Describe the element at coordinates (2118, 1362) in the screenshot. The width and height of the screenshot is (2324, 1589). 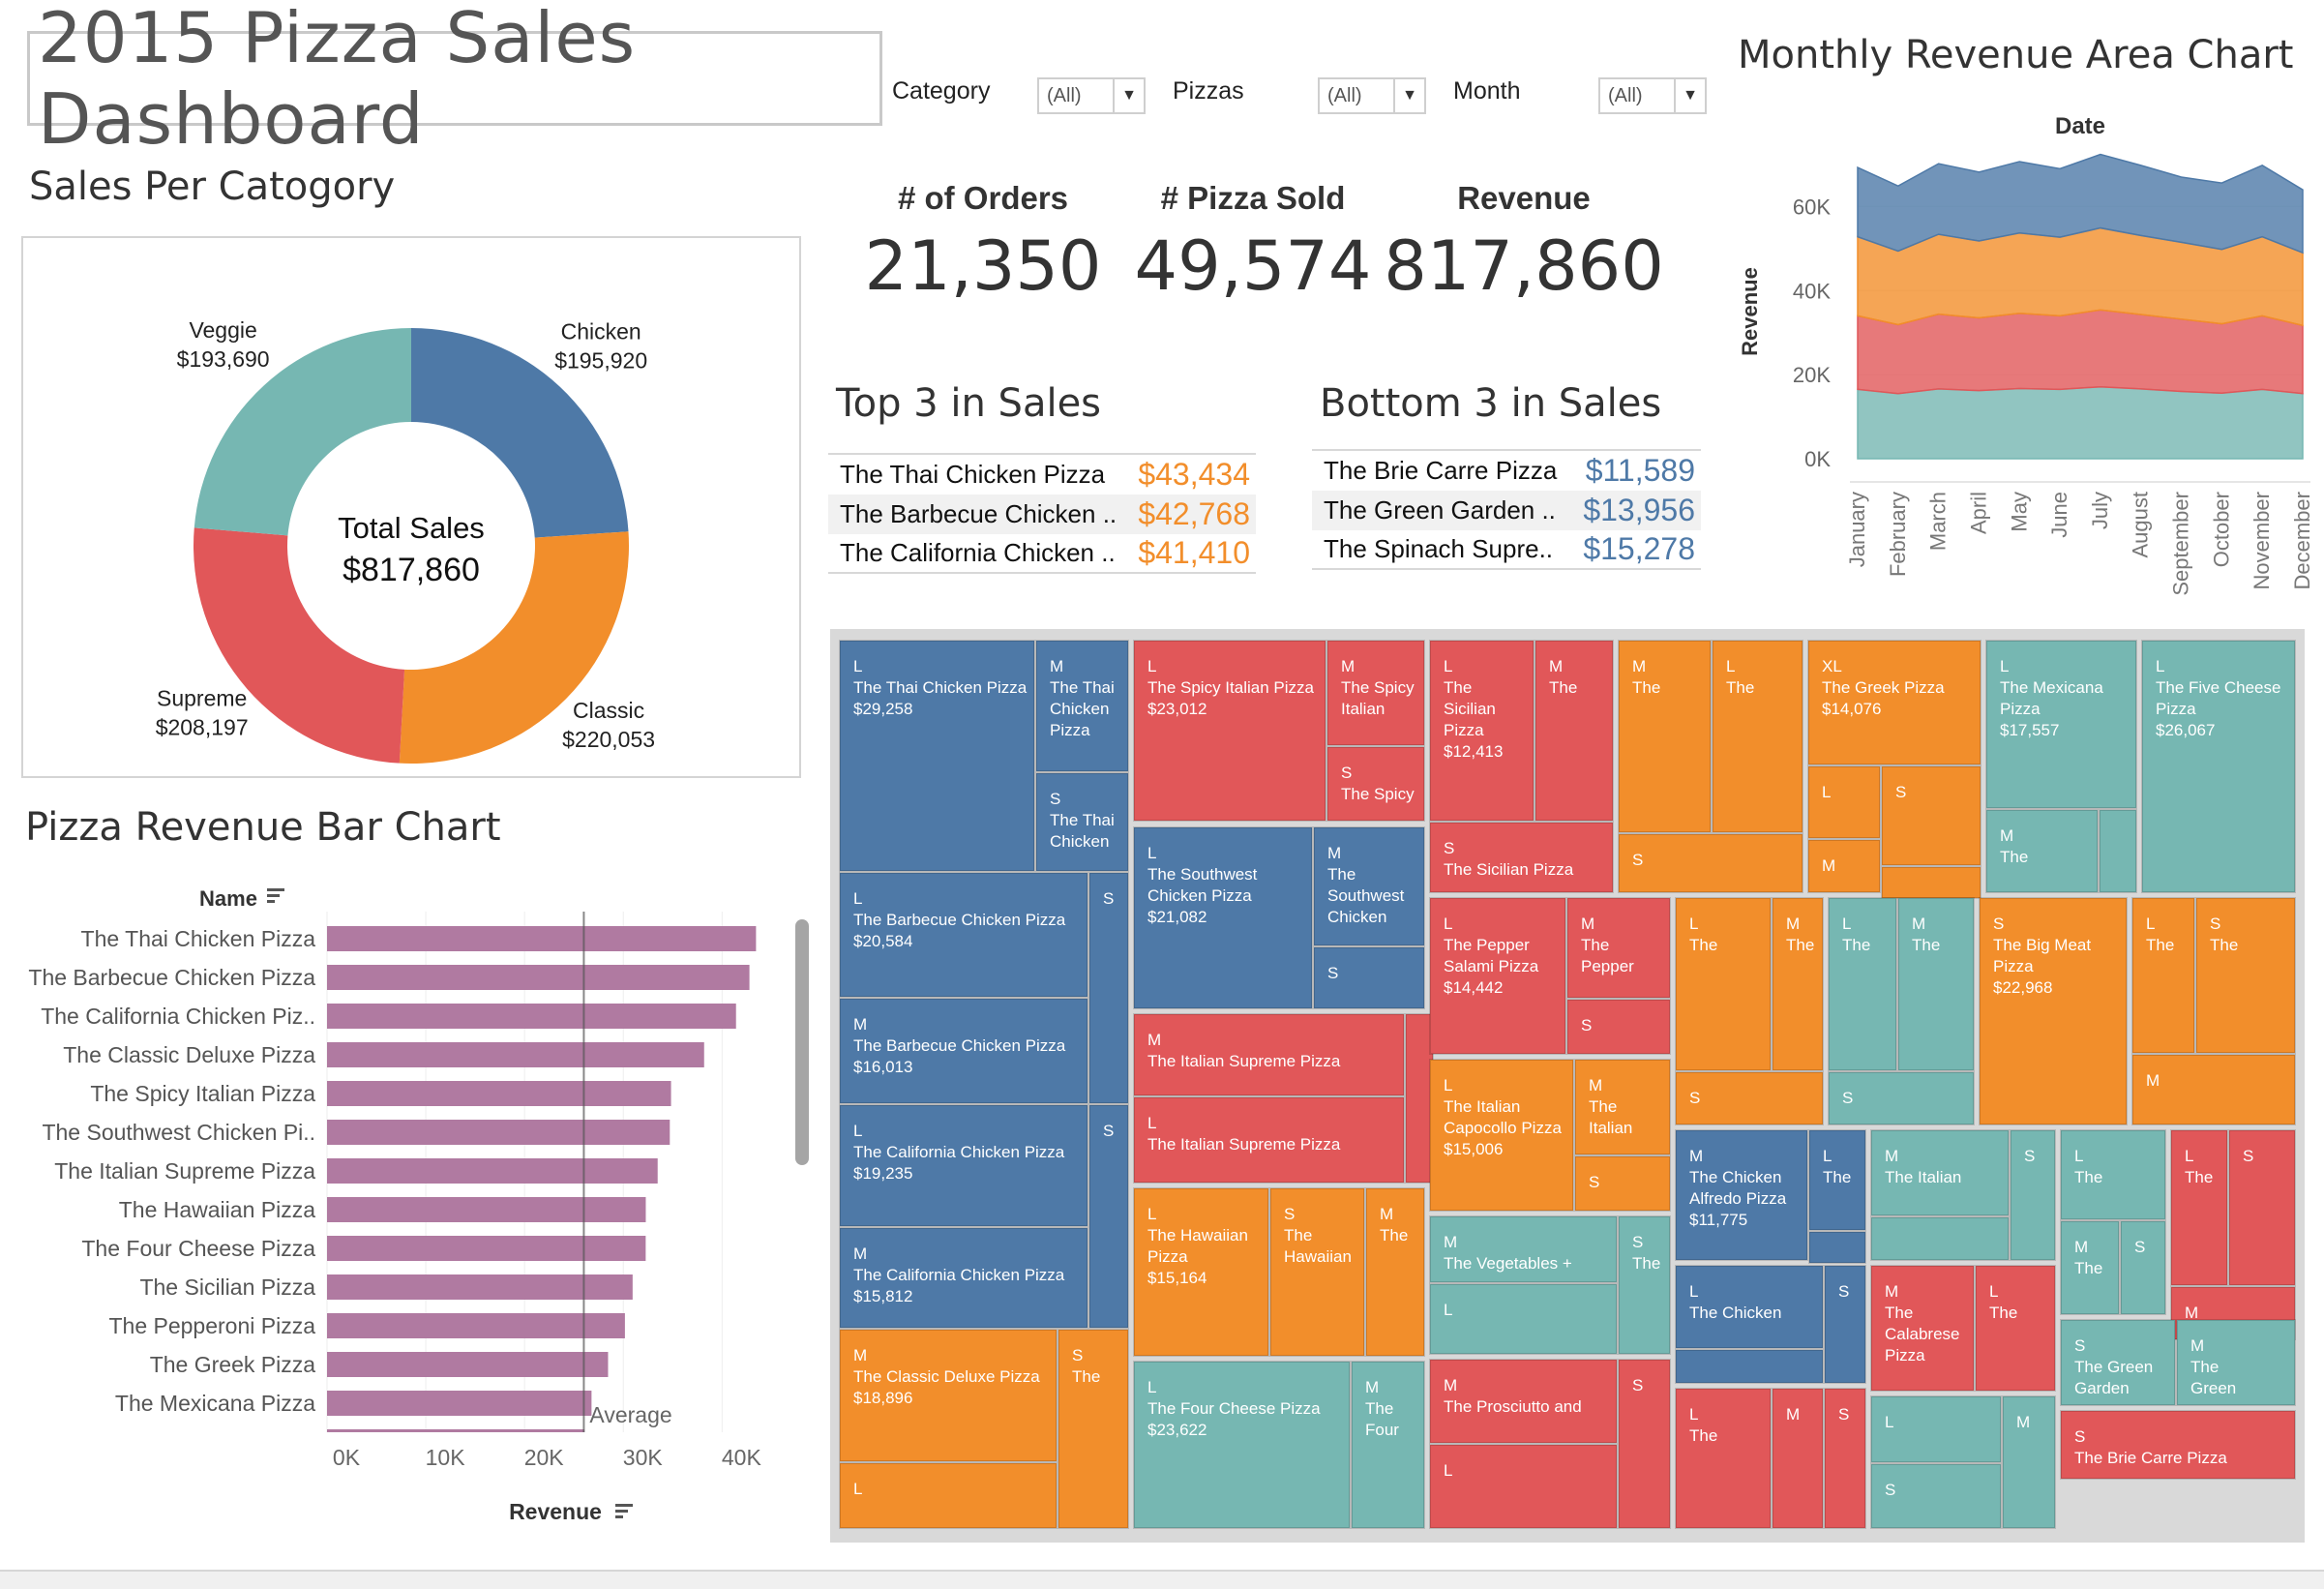
I see `treemap-cell: S The Green Garden` at that location.